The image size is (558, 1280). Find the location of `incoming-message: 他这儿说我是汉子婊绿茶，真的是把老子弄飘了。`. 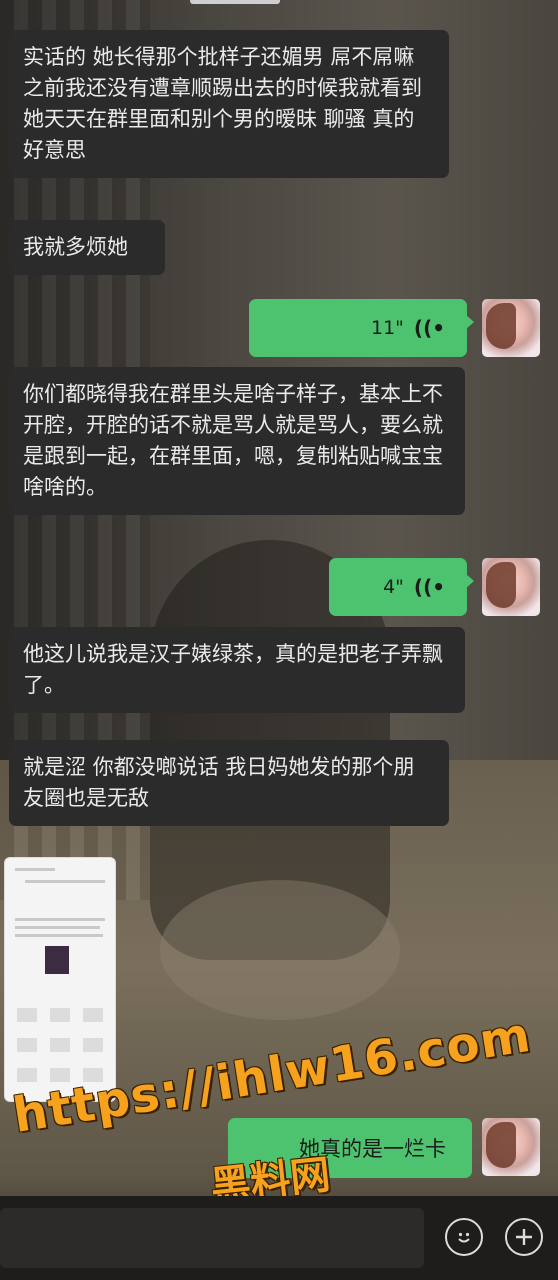

incoming-message: 他这儿说我是汉子婊绿茶，真的是把老子弄飘了。 is located at coordinates (237, 670).